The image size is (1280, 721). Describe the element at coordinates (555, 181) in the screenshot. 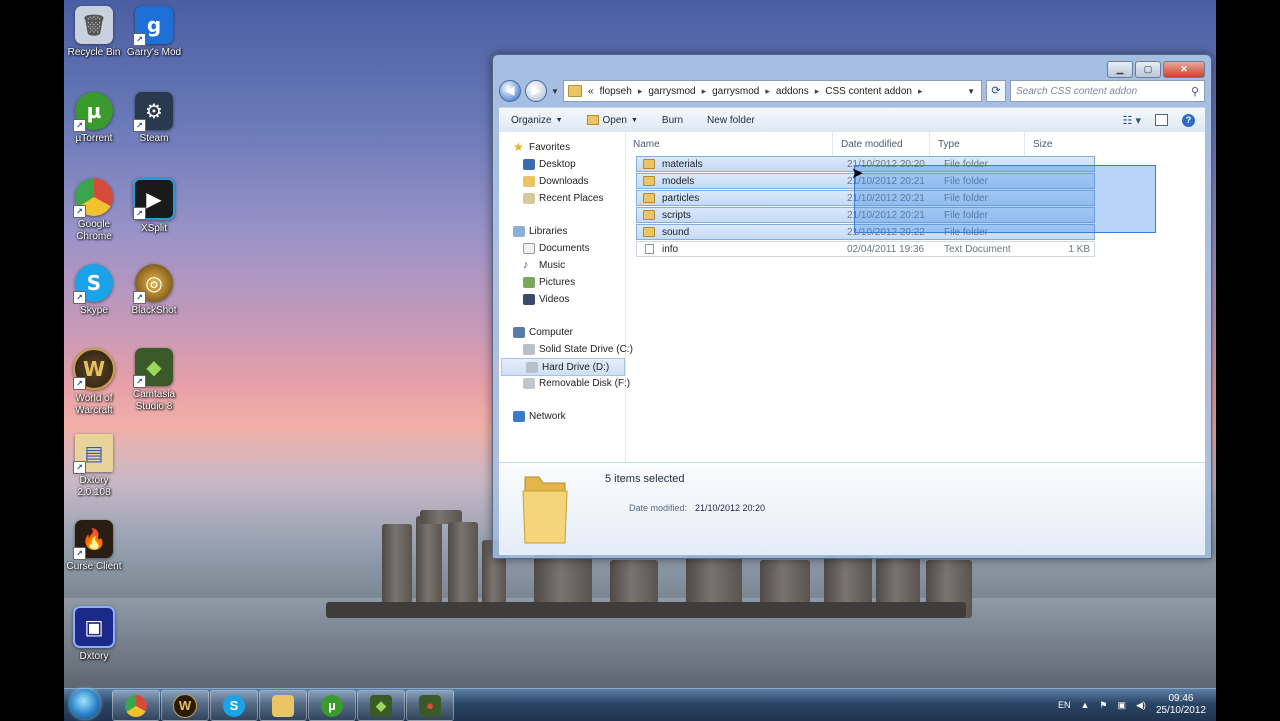

I see `nav-downloads: Downloads` at that location.